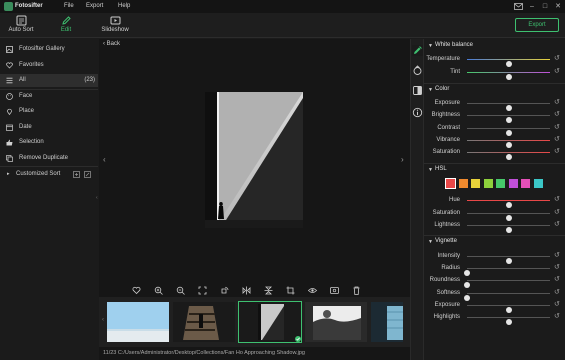  I want to click on flip-vertical-icon, so click(268, 290).